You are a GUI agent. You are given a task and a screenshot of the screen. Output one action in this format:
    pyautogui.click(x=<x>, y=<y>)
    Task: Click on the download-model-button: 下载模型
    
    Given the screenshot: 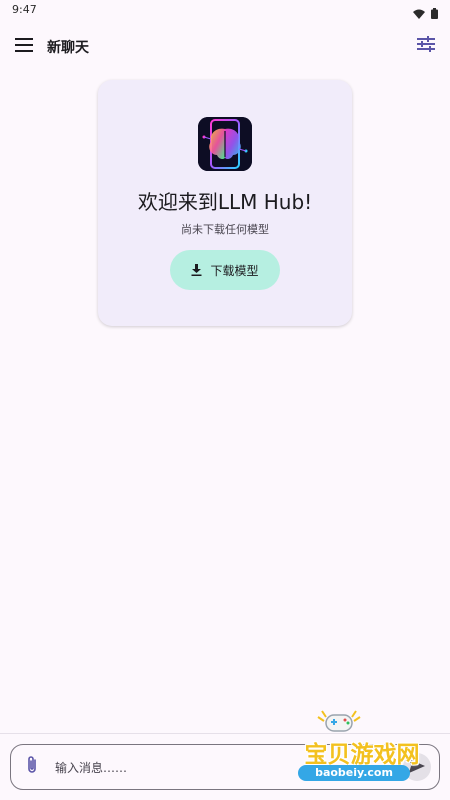 What is the action you would take?
    pyautogui.click(x=225, y=270)
    